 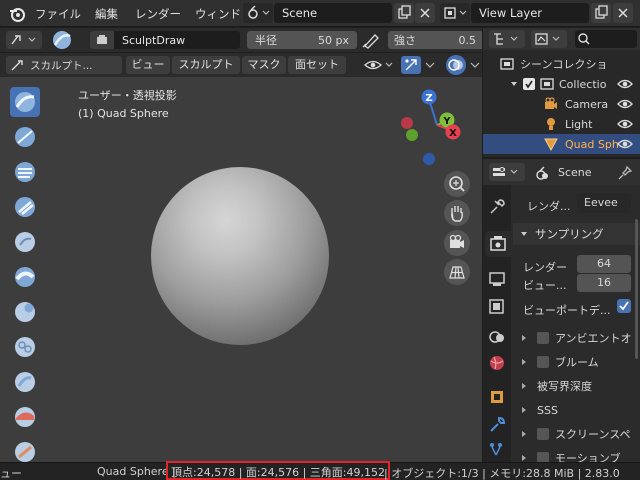 What do you see at coordinates (564, 64) in the screenshot?
I see `scene-collection-label: シーンコレクショ` at bounding box center [564, 64].